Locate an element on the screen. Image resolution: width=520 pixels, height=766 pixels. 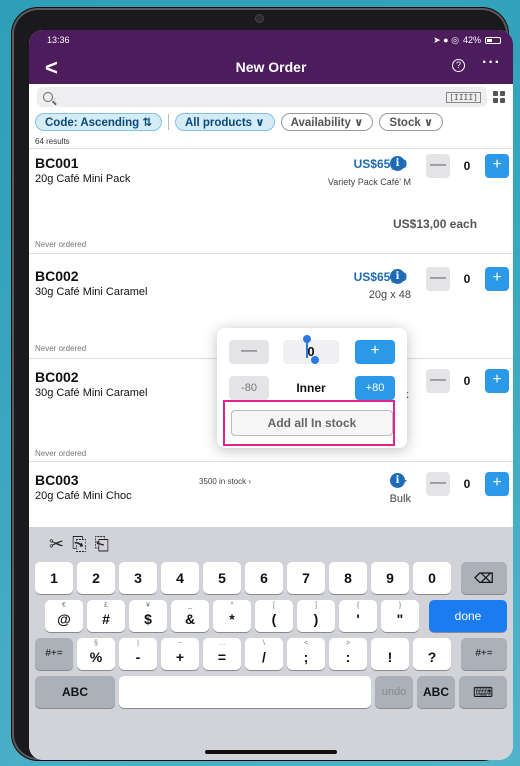
text-cursor is located at coordinates (307, 349).